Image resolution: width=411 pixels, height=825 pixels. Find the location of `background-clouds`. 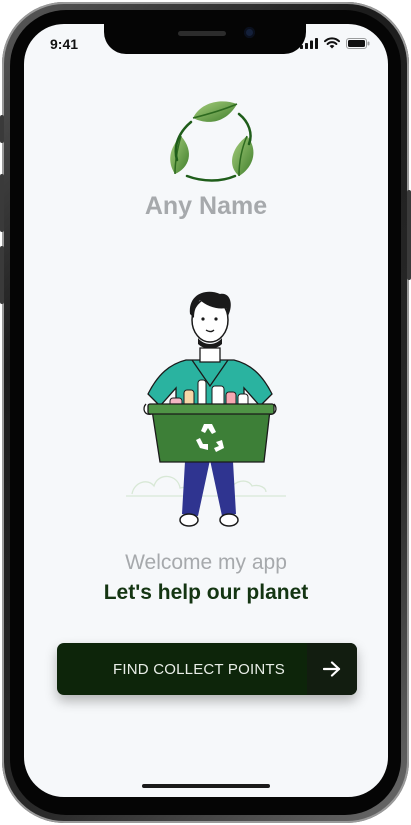

background-clouds is located at coordinates (206, 486).